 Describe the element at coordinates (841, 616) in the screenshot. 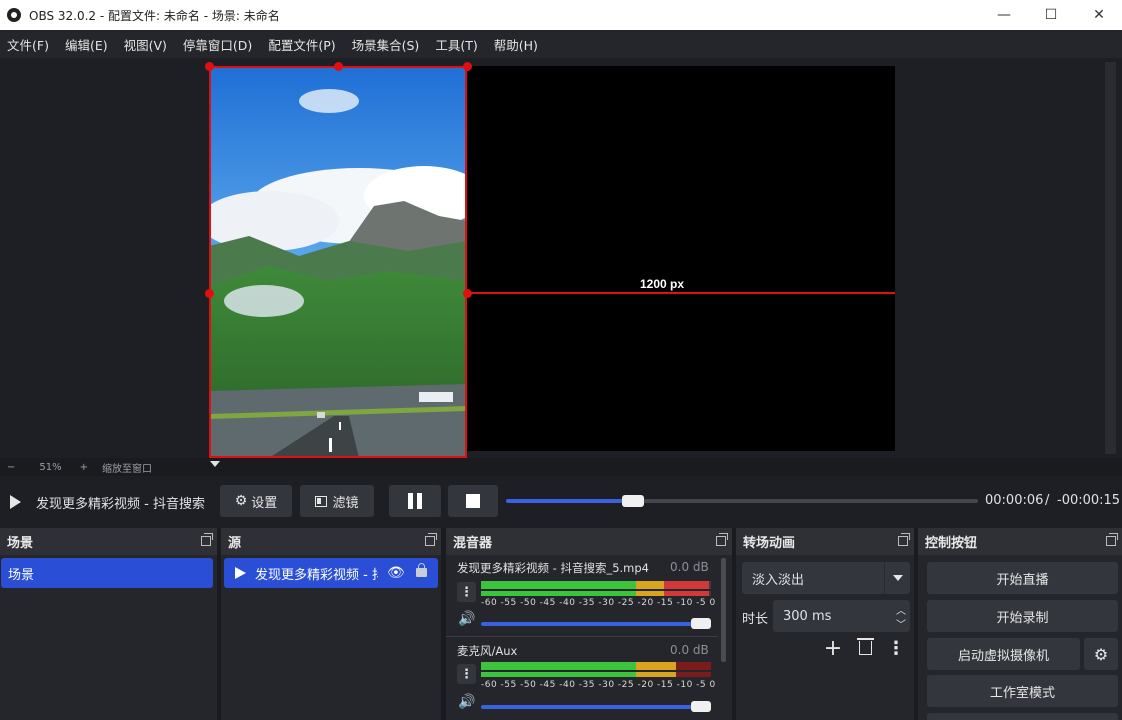

I see `duration-spinbox: 300 ms ︿ ﹀` at that location.